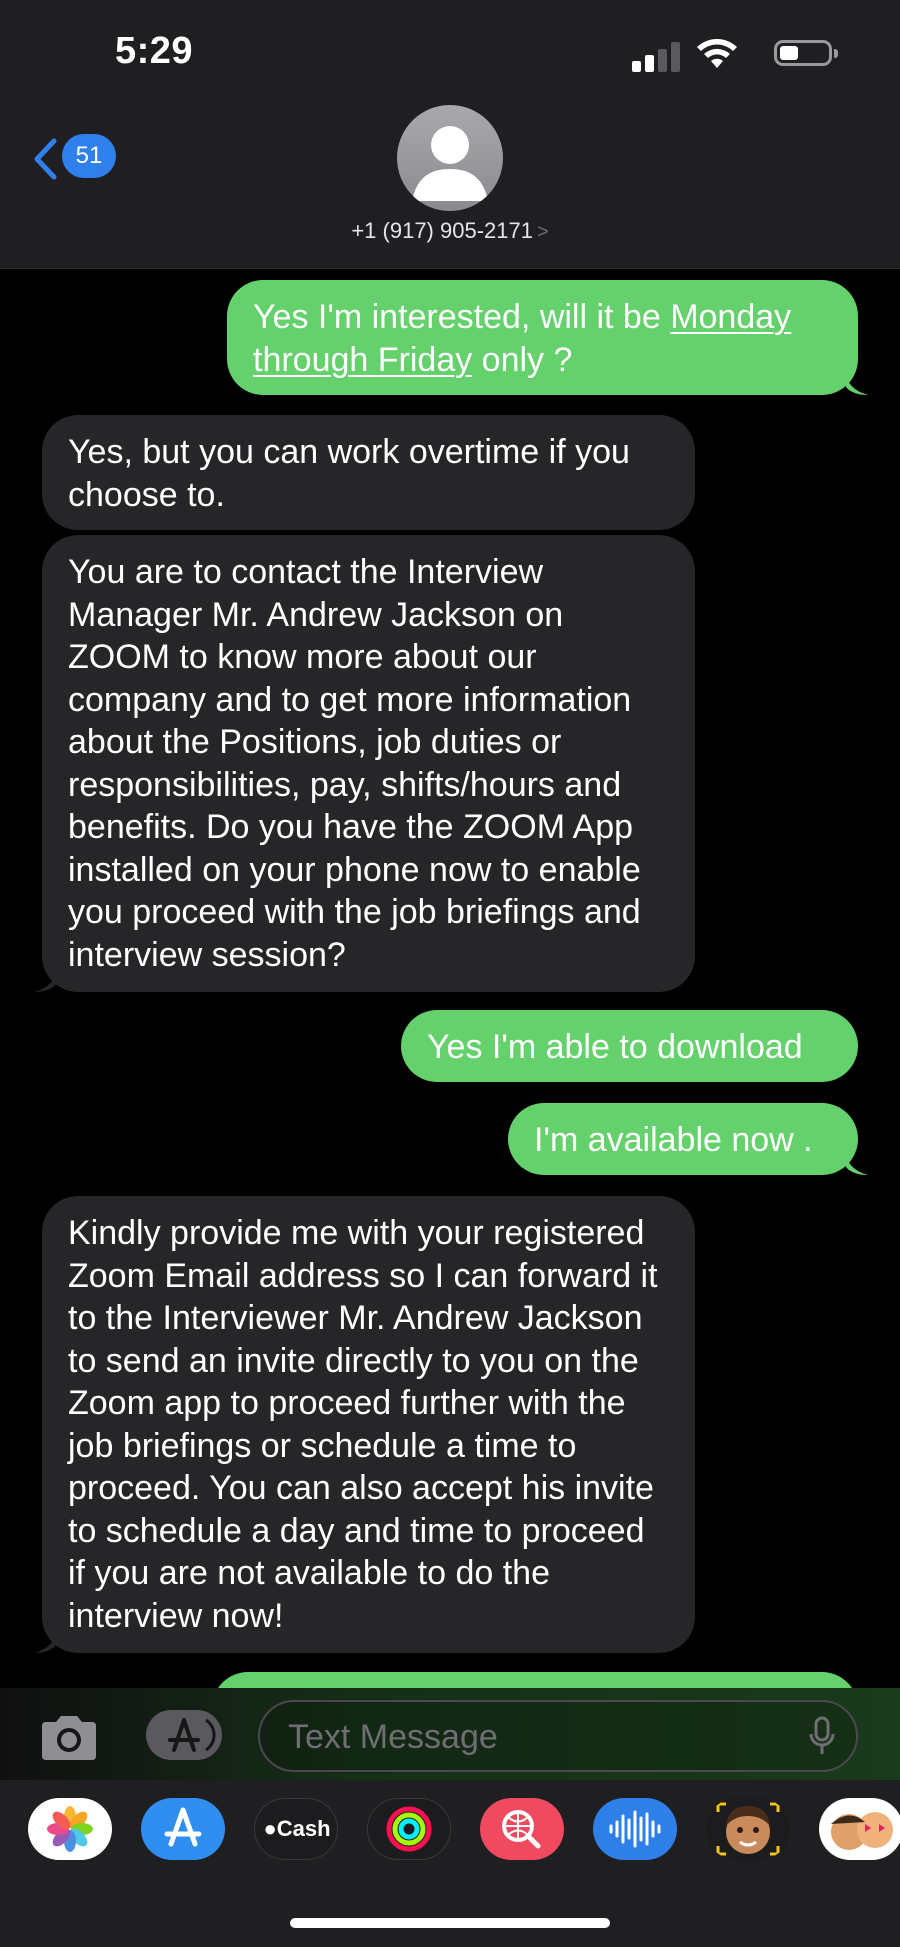  What do you see at coordinates (683, 1139) in the screenshot?
I see `sent-message-bubble: I'm available now .` at bounding box center [683, 1139].